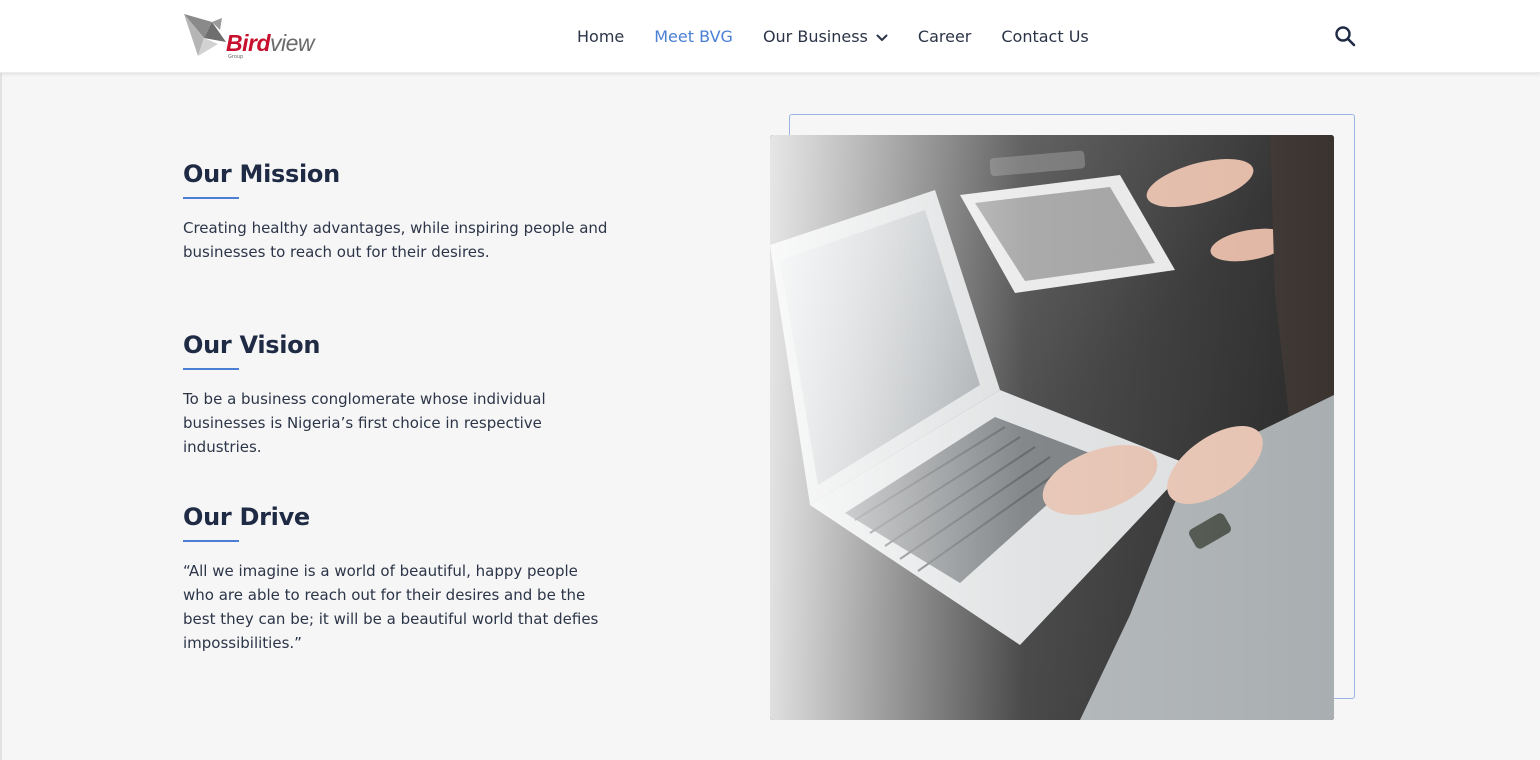  What do you see at coordinates (693, 36) in the screenshot?
I see `nav-meet-bvg: Meet BVG` at bounding box center [693, 36].